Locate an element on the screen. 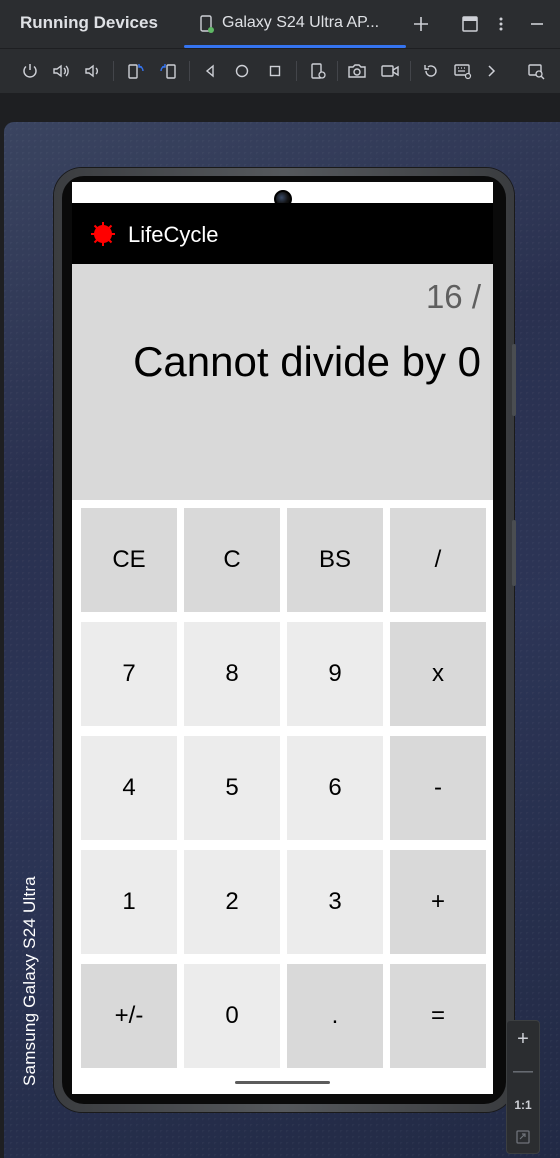 This screenshot has height=1158, width=560. device-toolbar is located at coordinates (280, 71).